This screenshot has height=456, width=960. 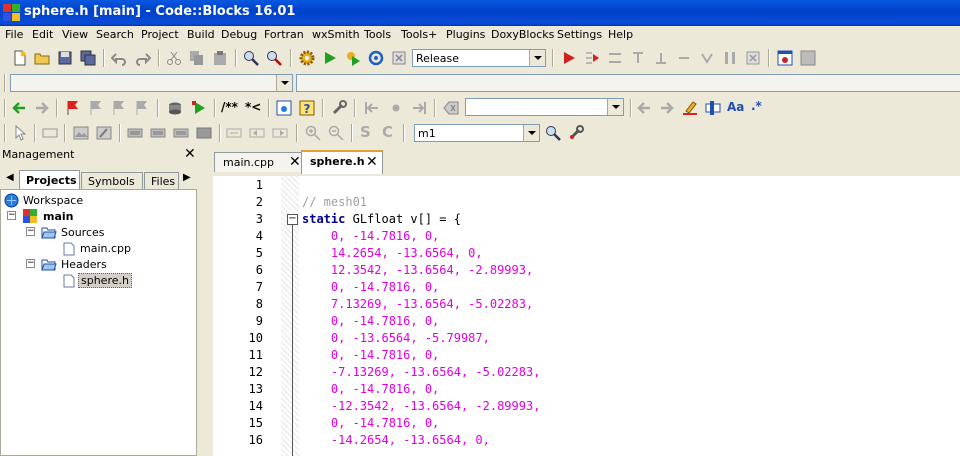 What do you see at coordinates (42, 34) in the screenshot?
I see `menu-edit: Edit` at bounding box center [42, 34].